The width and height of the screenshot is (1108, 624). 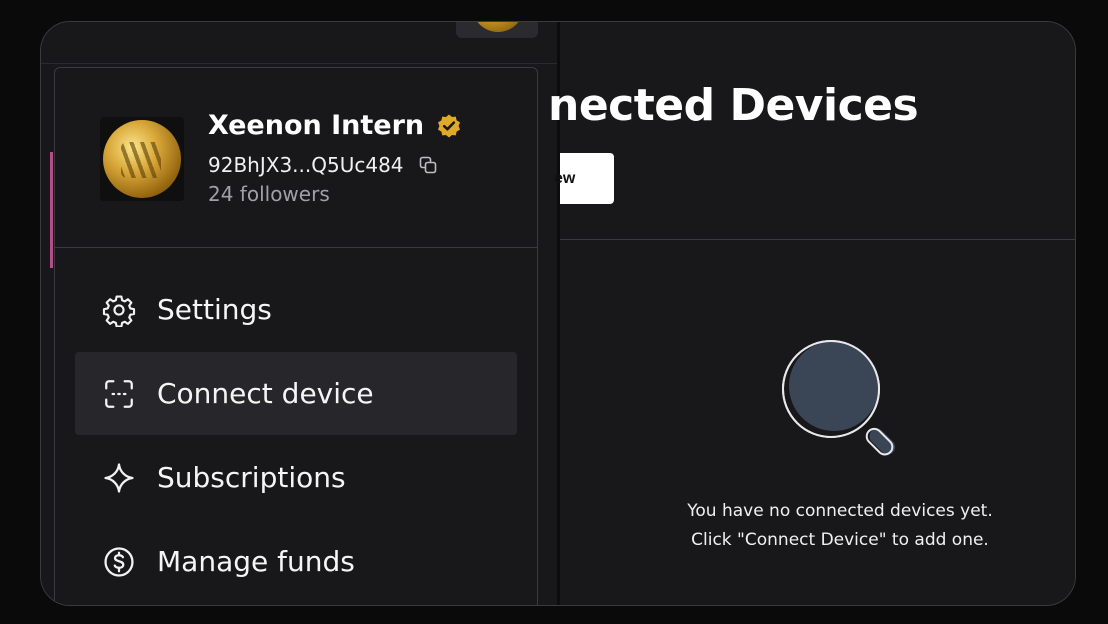 What do you see at coordinates (840, 511) in the screenshot?
I see `empty-state-line1: You have no connected devices yet.` at bounding box center [840, 511].